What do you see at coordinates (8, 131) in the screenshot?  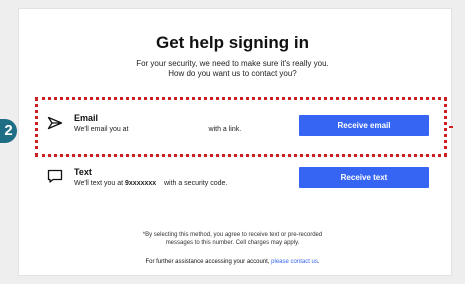 I see `step-marker: 2` at bounding box center [8, 131].